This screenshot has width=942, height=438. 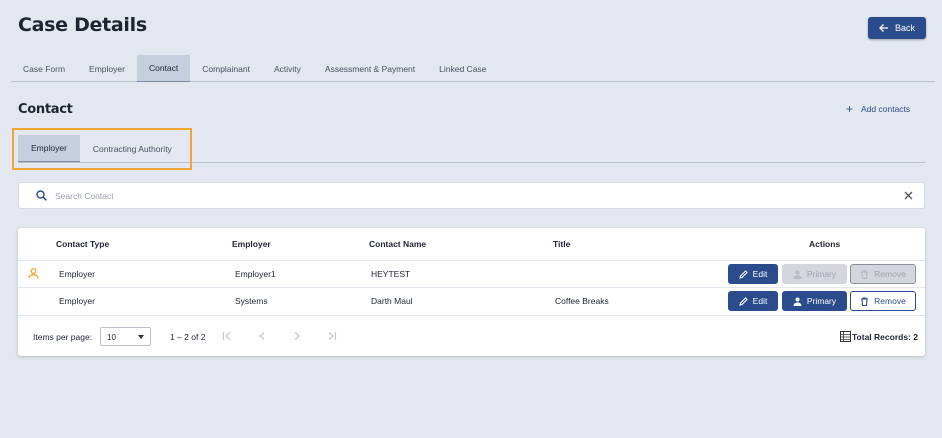 I want to click on tab-complainant: Complainant, so click(x=226, y=68).